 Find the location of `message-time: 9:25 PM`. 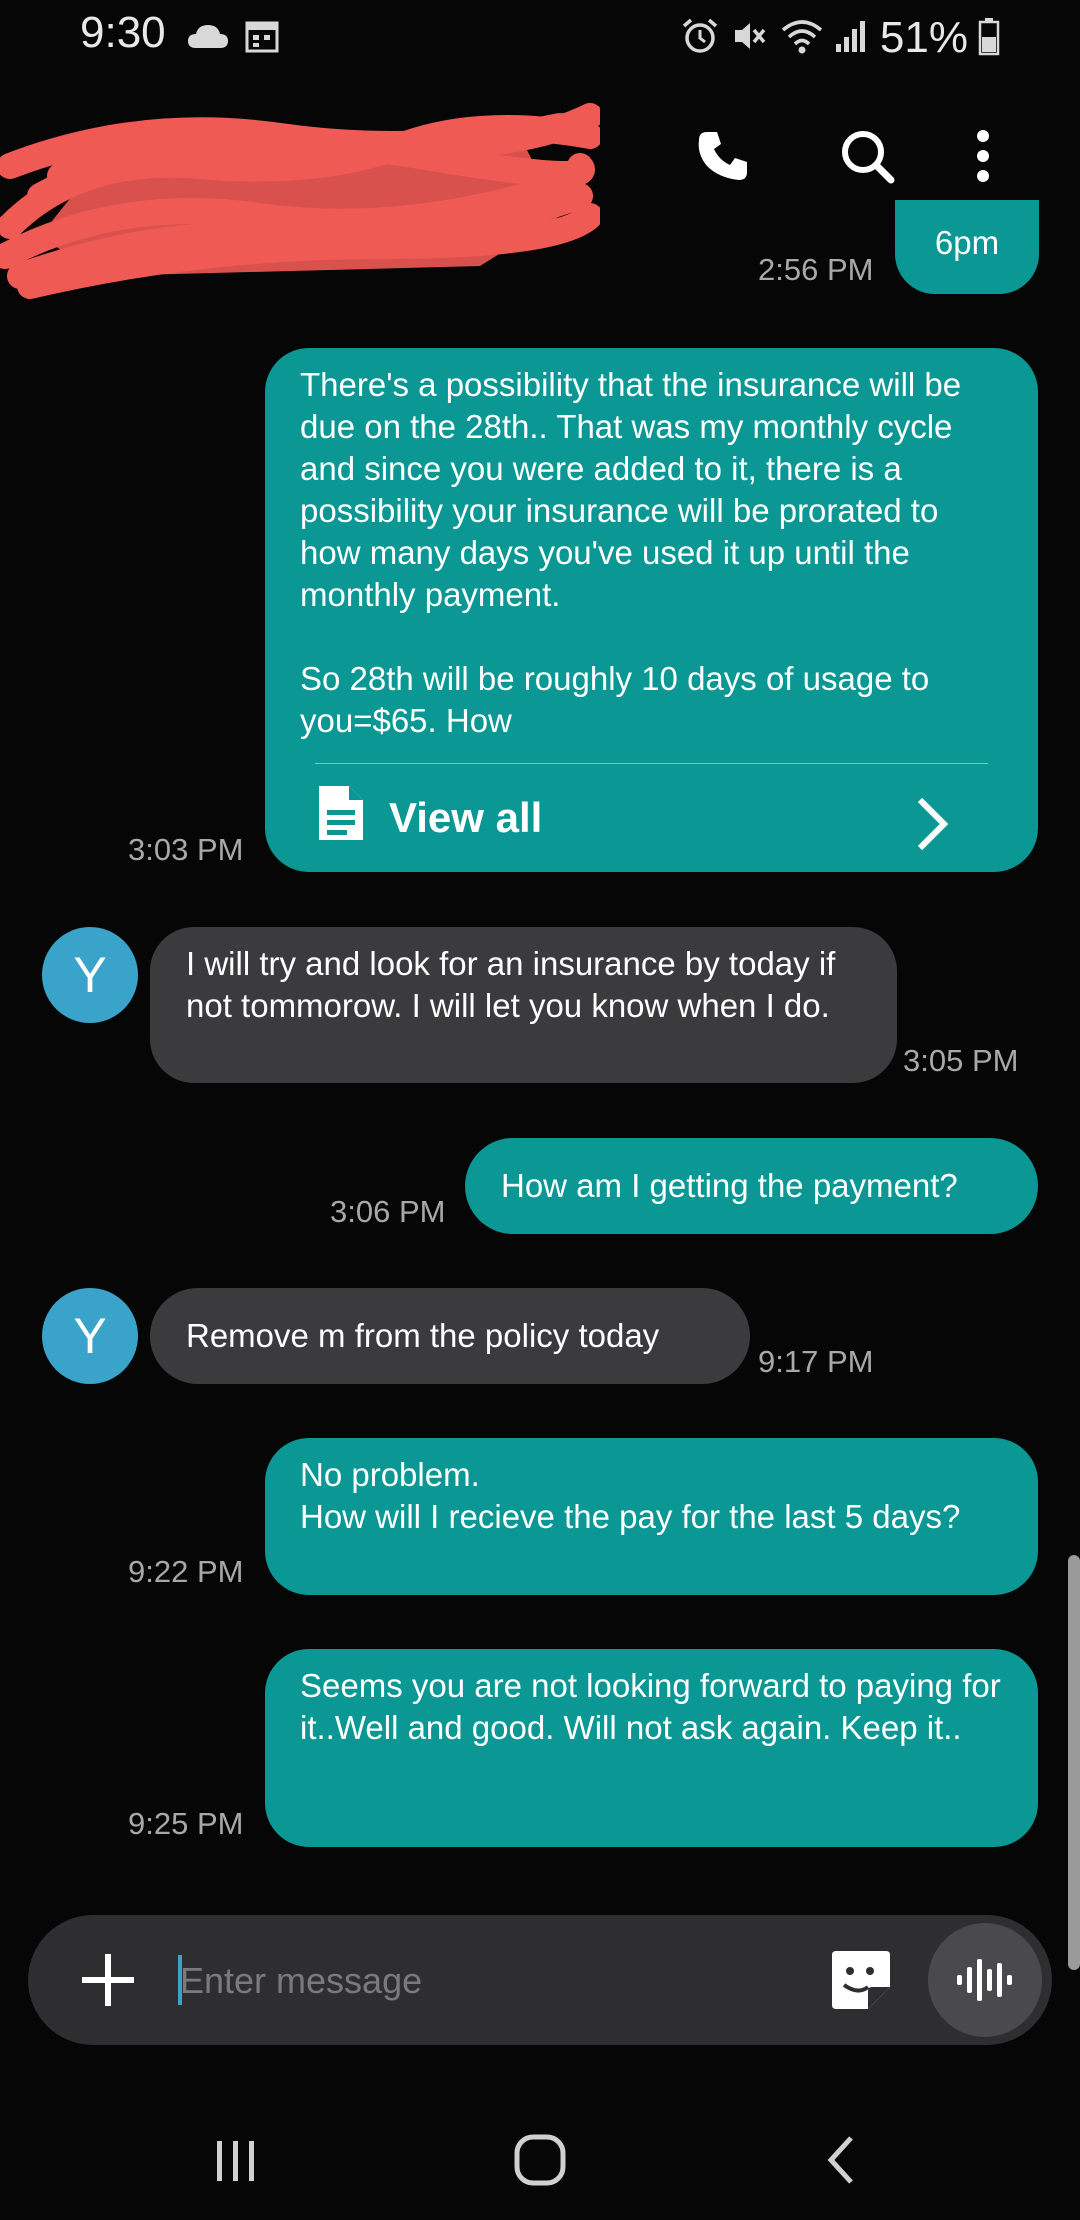

message-time: 9:25 PM is located at coordinates (186, 1823).